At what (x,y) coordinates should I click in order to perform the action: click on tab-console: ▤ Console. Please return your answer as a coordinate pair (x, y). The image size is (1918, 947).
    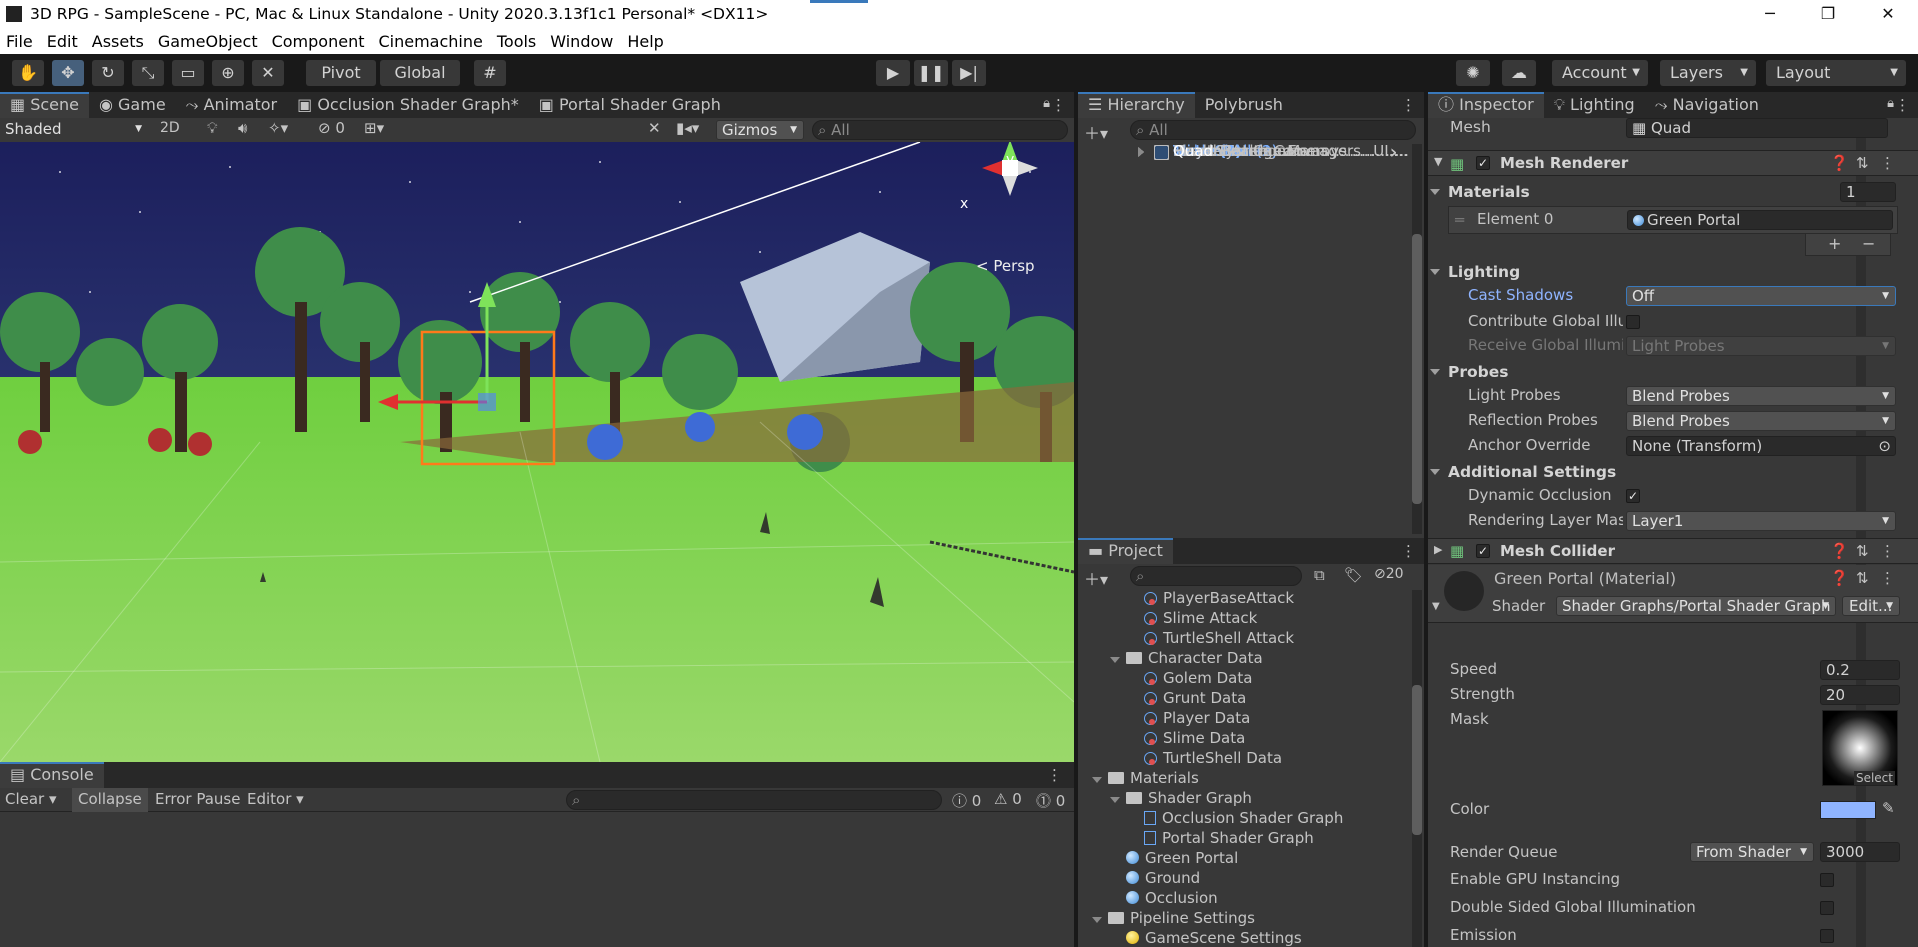
    Looking at the image, I should click on (52, 775).